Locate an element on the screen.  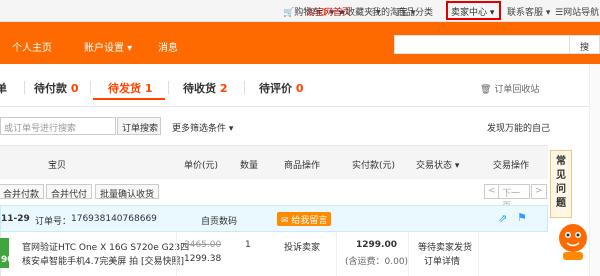
cart-link-visible: 🛒购物车1 ▾ is located at coordinates (308, 11).